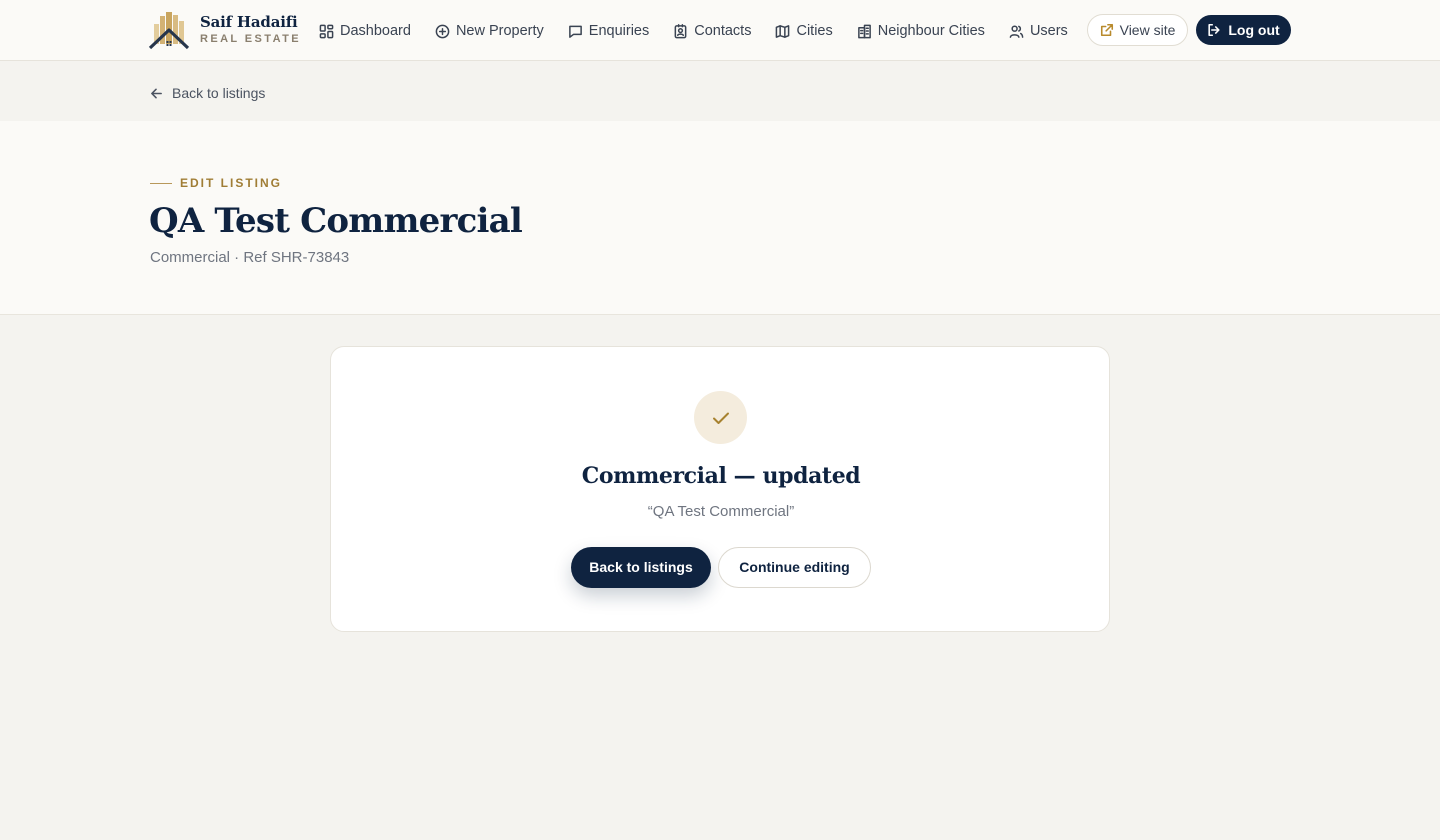 The width and height of the screenshot is (1440, 840). I want to click on eyebrow: EDIT LISTING, so click(216, 183).